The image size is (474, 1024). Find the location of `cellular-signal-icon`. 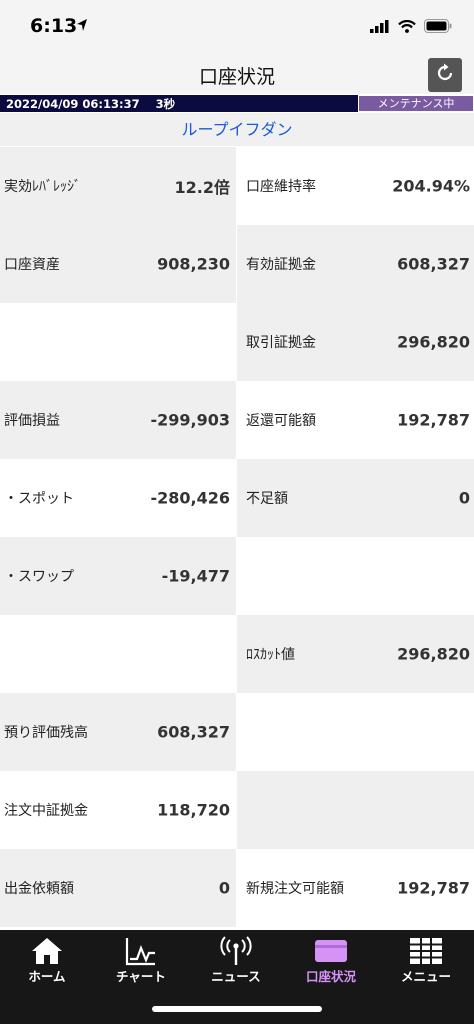

cellular-signal-icon is located at coordinates (380, 27).